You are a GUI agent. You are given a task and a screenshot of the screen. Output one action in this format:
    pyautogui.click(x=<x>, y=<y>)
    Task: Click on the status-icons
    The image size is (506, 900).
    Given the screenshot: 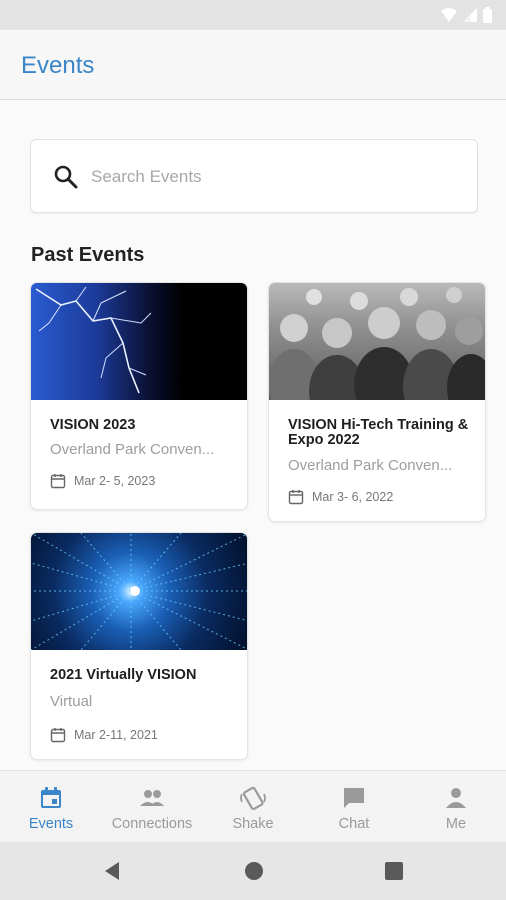 What is the action you would take?
    pyautogui.click(x=466, y=15)
    